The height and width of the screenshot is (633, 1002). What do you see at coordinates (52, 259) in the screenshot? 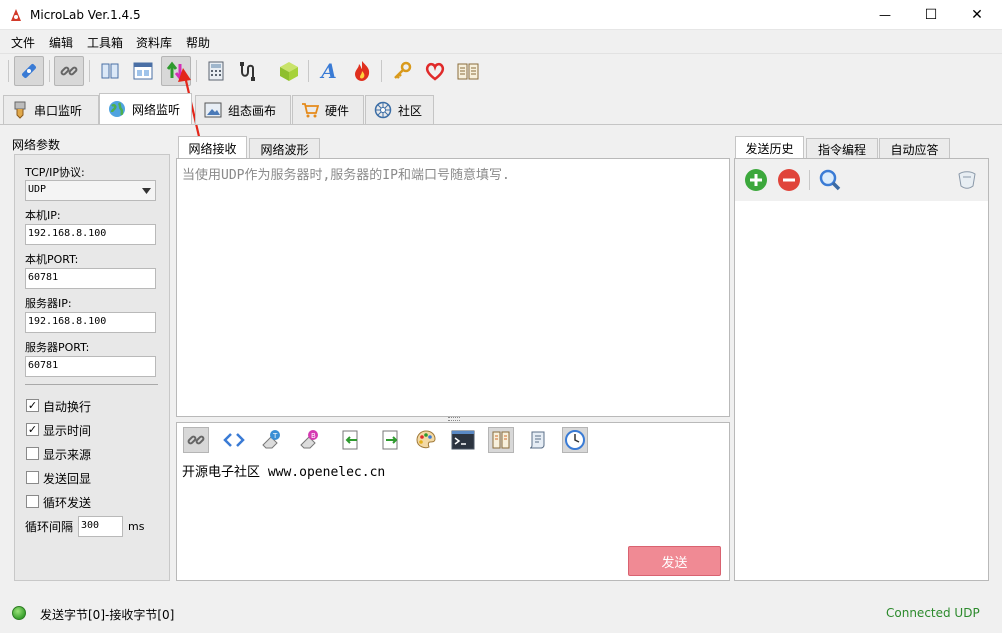
I see `local-port-label: 本机PORT:` at bounding box center [52, 259].